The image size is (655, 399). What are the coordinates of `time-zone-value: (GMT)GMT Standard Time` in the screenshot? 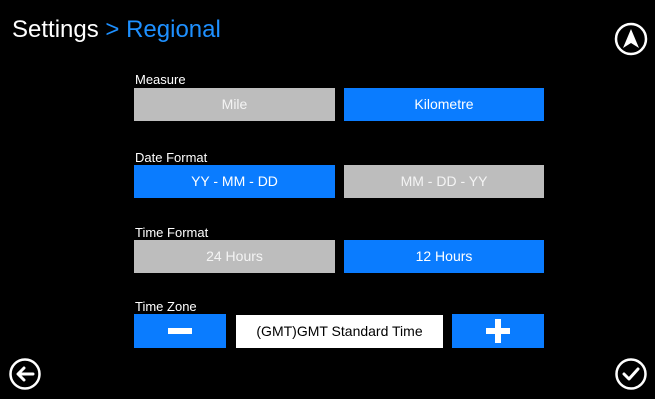 It's located at (339, 331).